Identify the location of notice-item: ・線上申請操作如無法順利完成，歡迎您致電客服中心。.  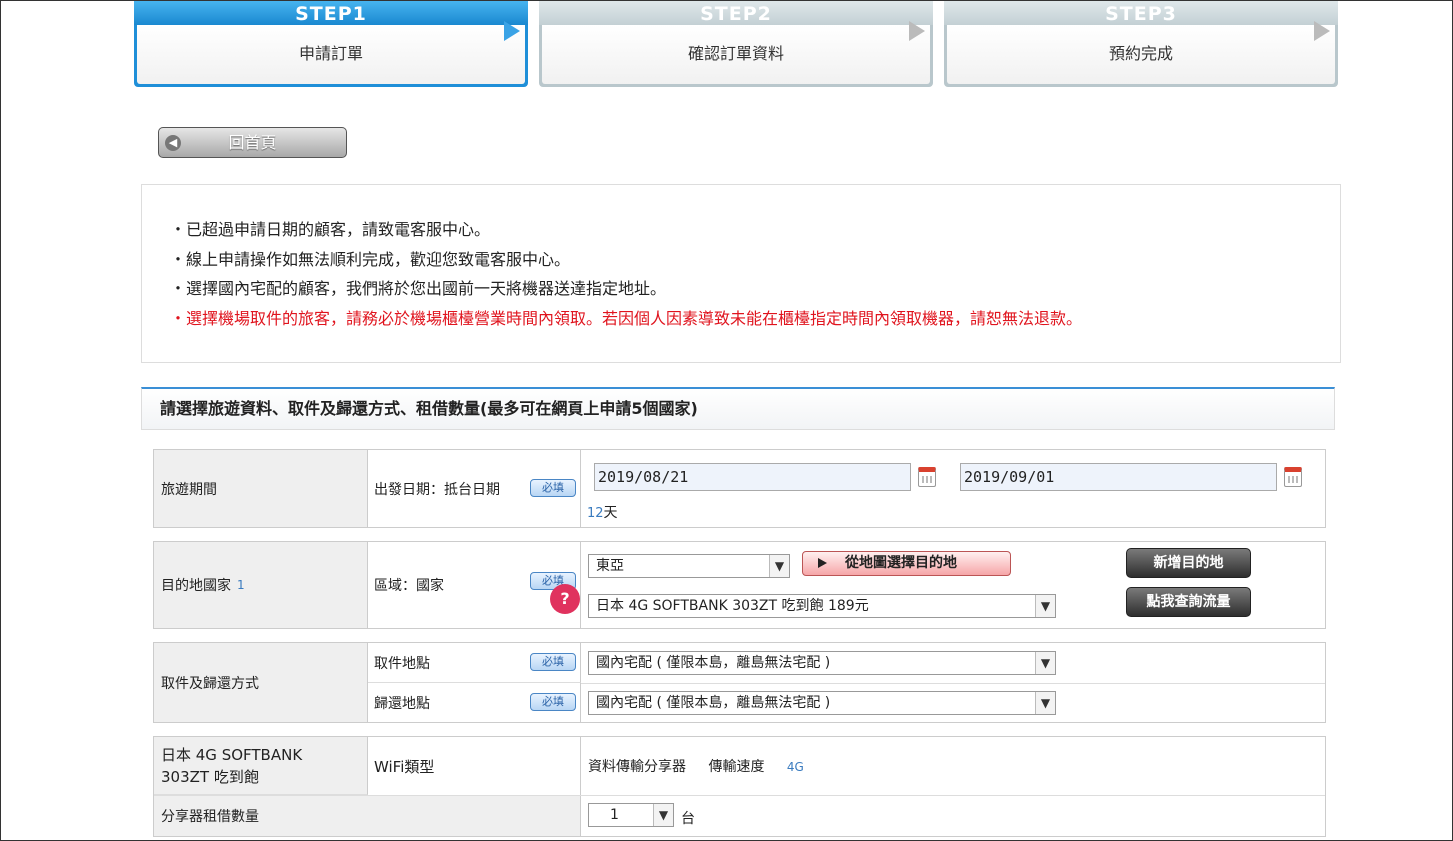
(370, 259).